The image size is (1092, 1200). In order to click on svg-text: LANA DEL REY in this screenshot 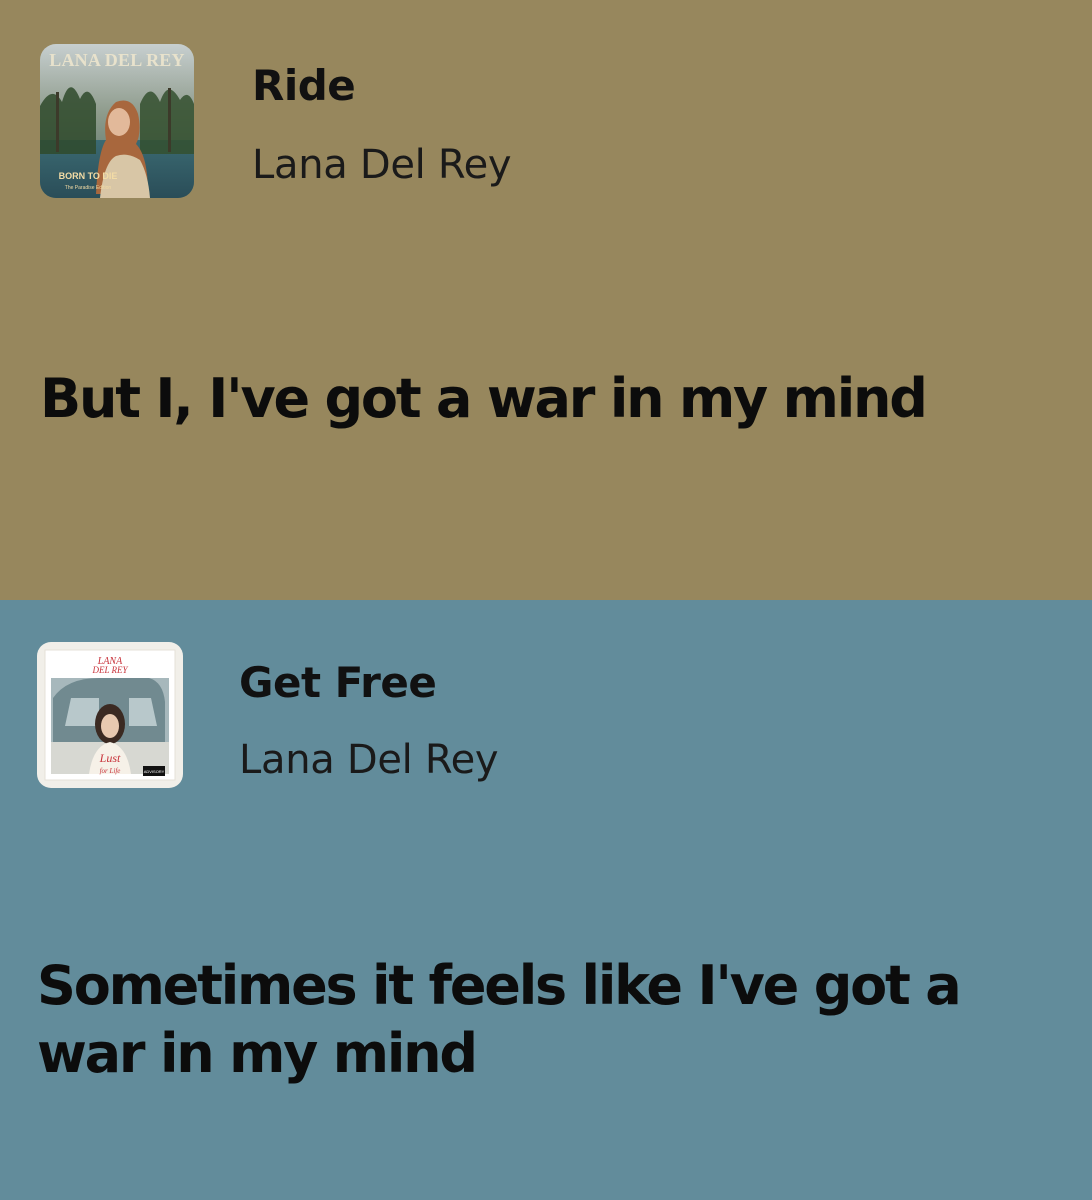, I will do `click(116, 60)`.